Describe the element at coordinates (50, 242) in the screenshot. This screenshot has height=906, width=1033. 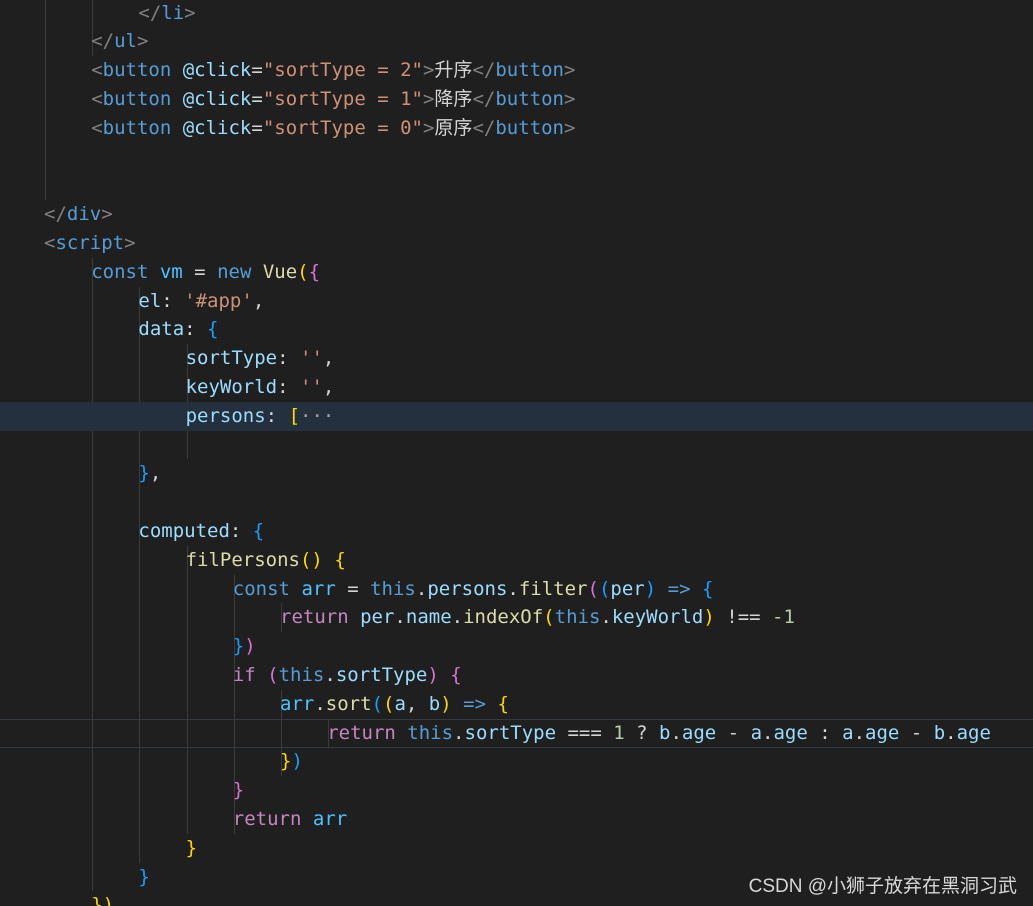
I see `code-token: <` at that location.